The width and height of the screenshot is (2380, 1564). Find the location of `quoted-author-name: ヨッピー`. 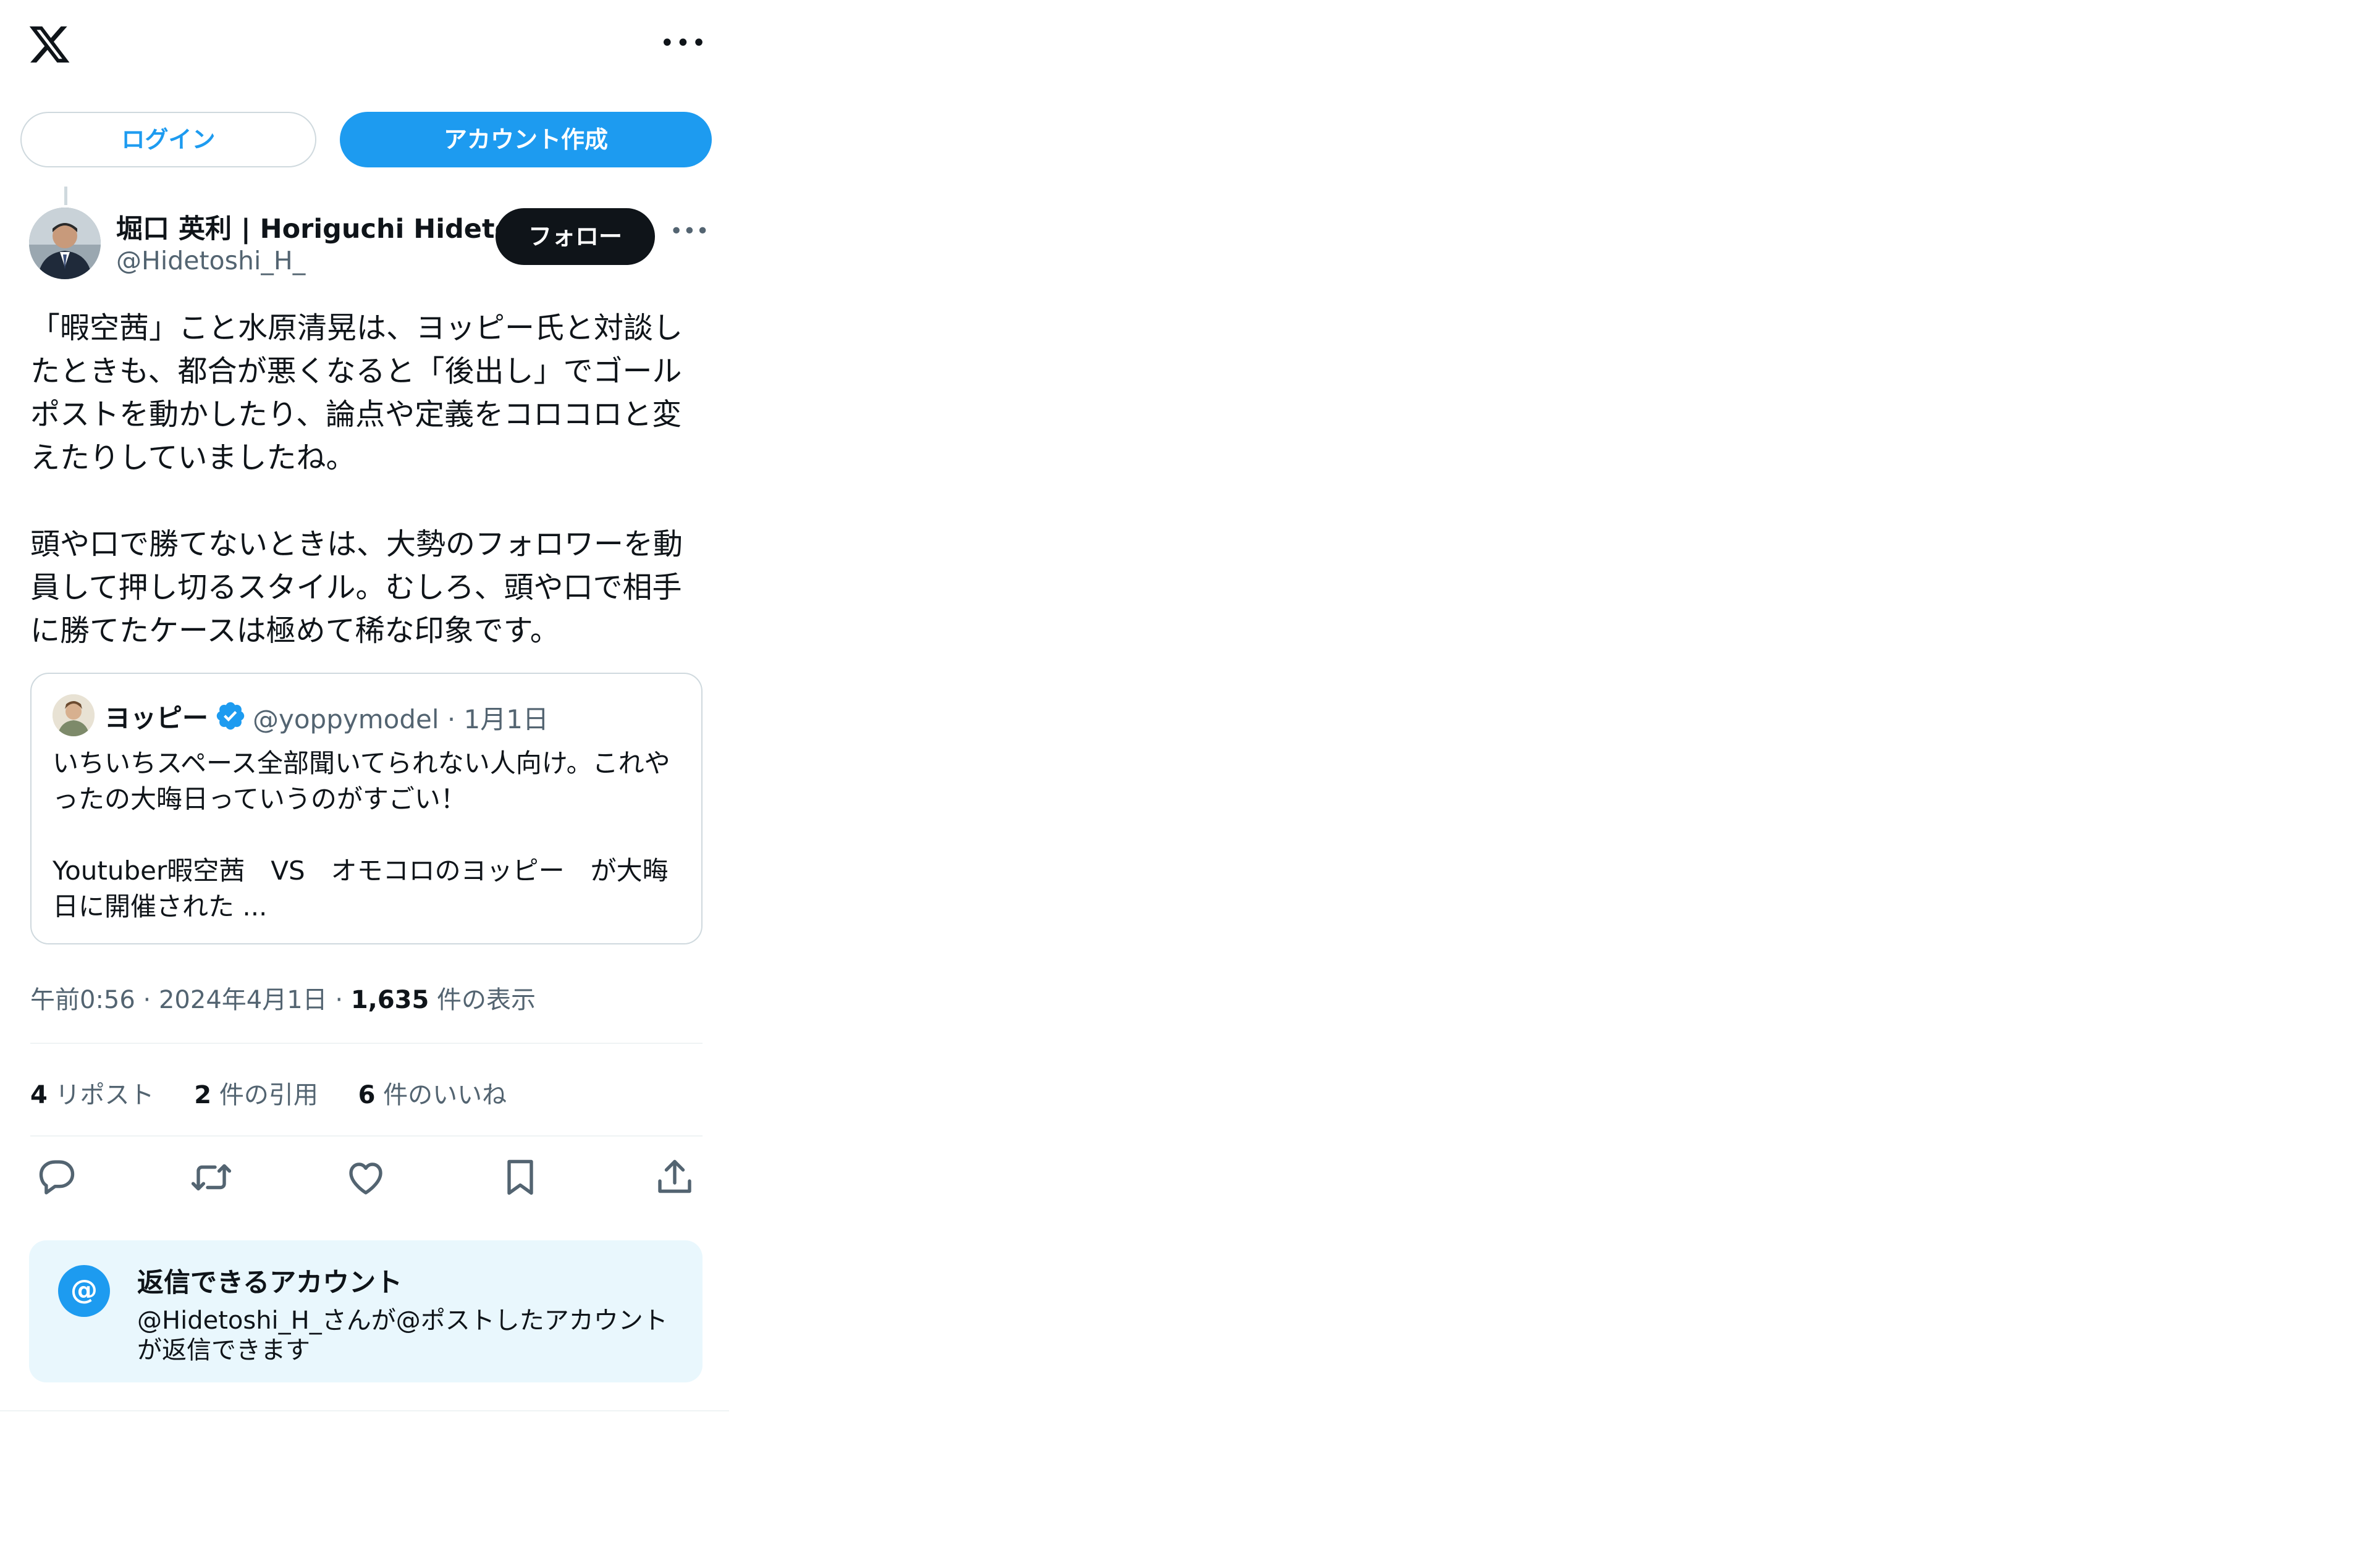

quoted-author-name: ヨッピー is located at coordinates (156, 716).